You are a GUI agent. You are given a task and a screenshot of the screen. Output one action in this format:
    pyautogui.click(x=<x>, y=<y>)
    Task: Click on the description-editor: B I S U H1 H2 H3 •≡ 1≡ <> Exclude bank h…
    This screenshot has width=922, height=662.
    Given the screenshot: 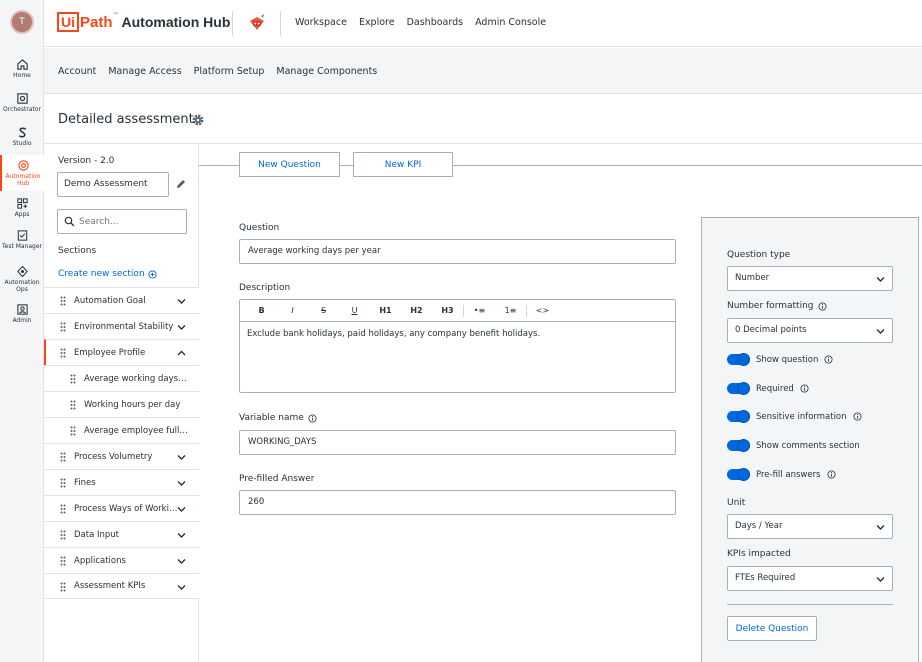 What is the action you would take?
    pyautogui.click(x=457, y=346)
    